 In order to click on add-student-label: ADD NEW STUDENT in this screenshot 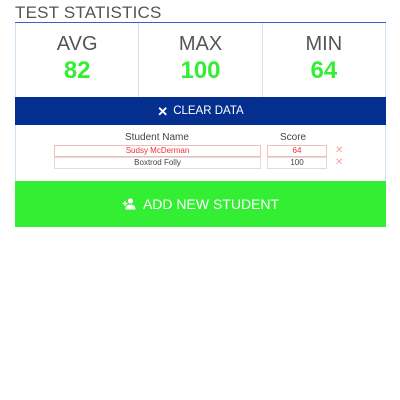, I will do `click(211, 204)`.